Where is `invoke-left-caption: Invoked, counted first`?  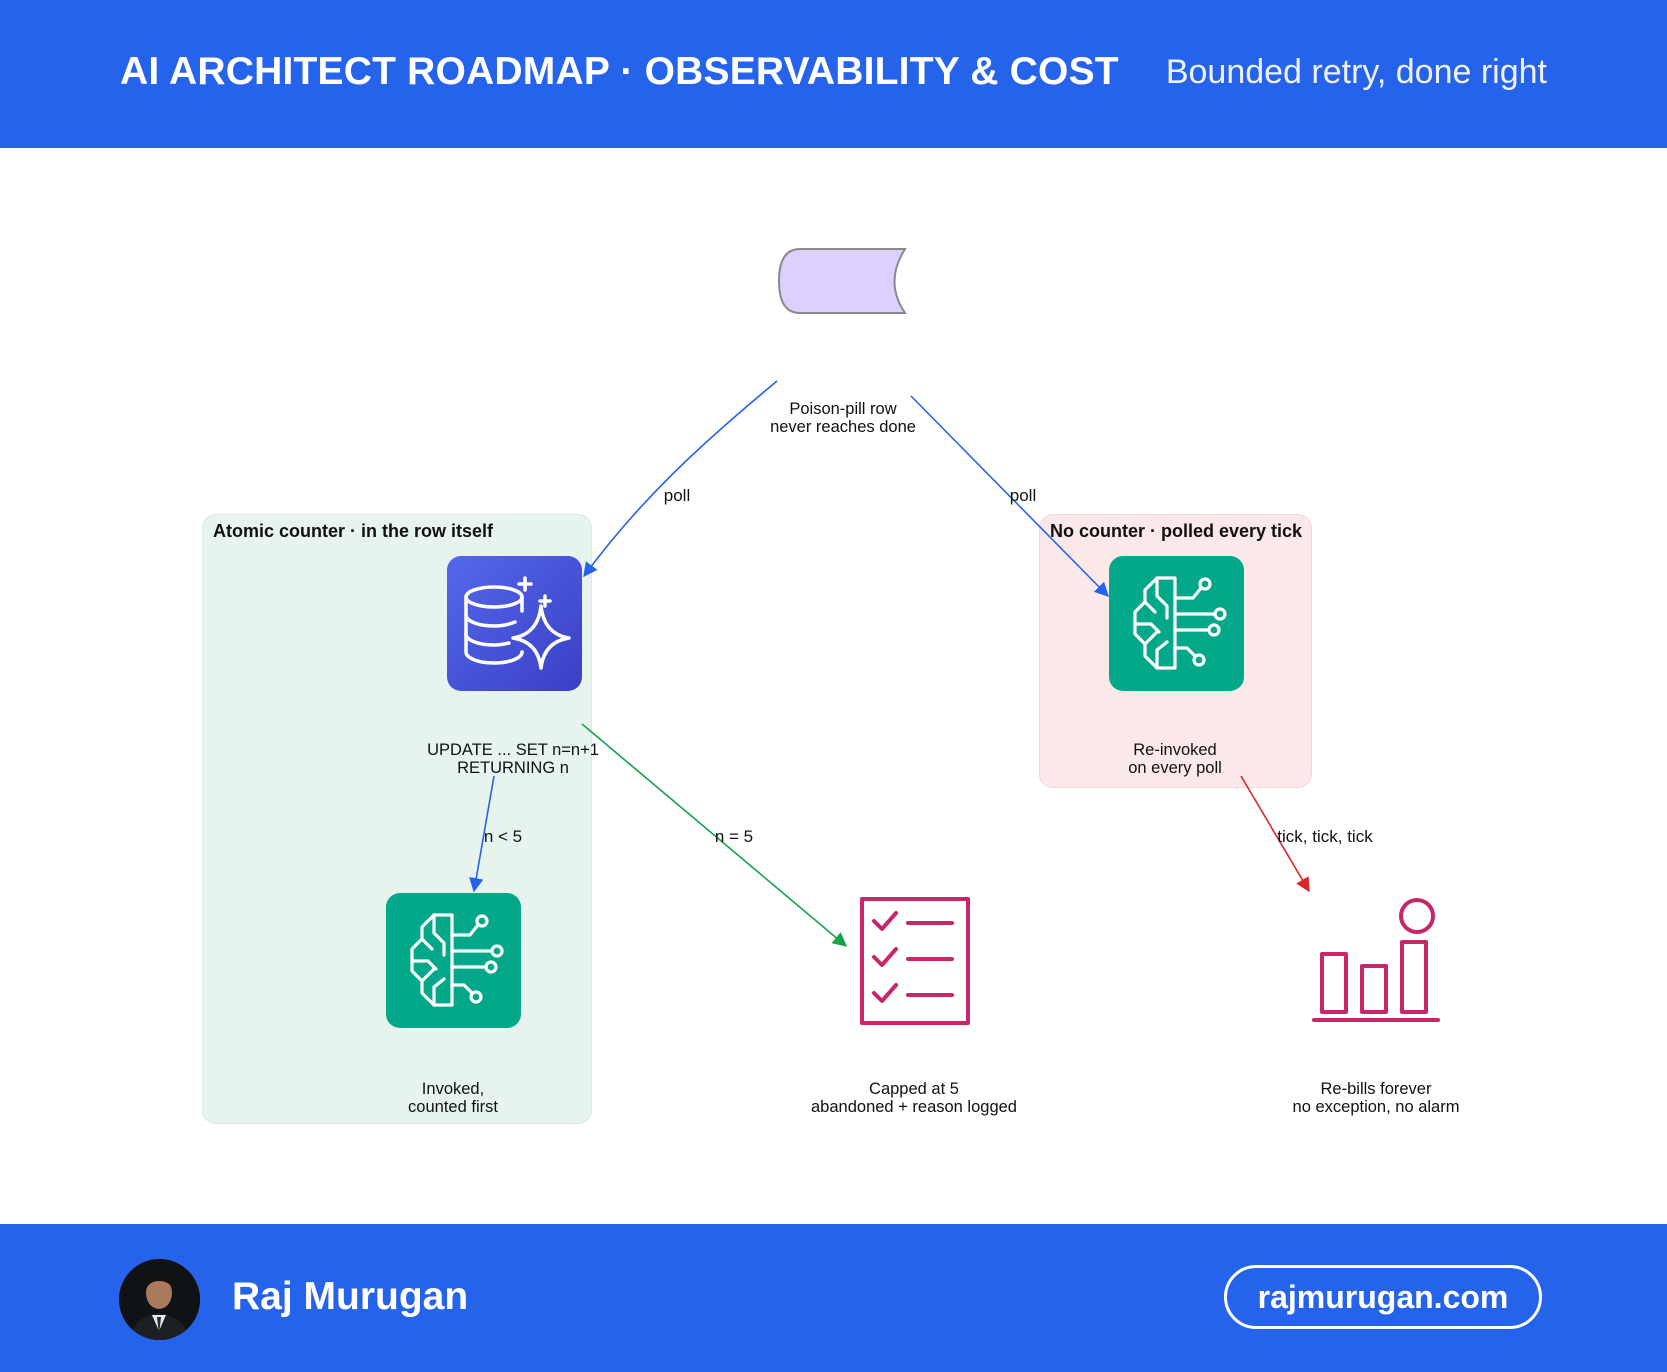 invoke-left-caption: Invoked, counted first is located at coordinates (453, 1098).